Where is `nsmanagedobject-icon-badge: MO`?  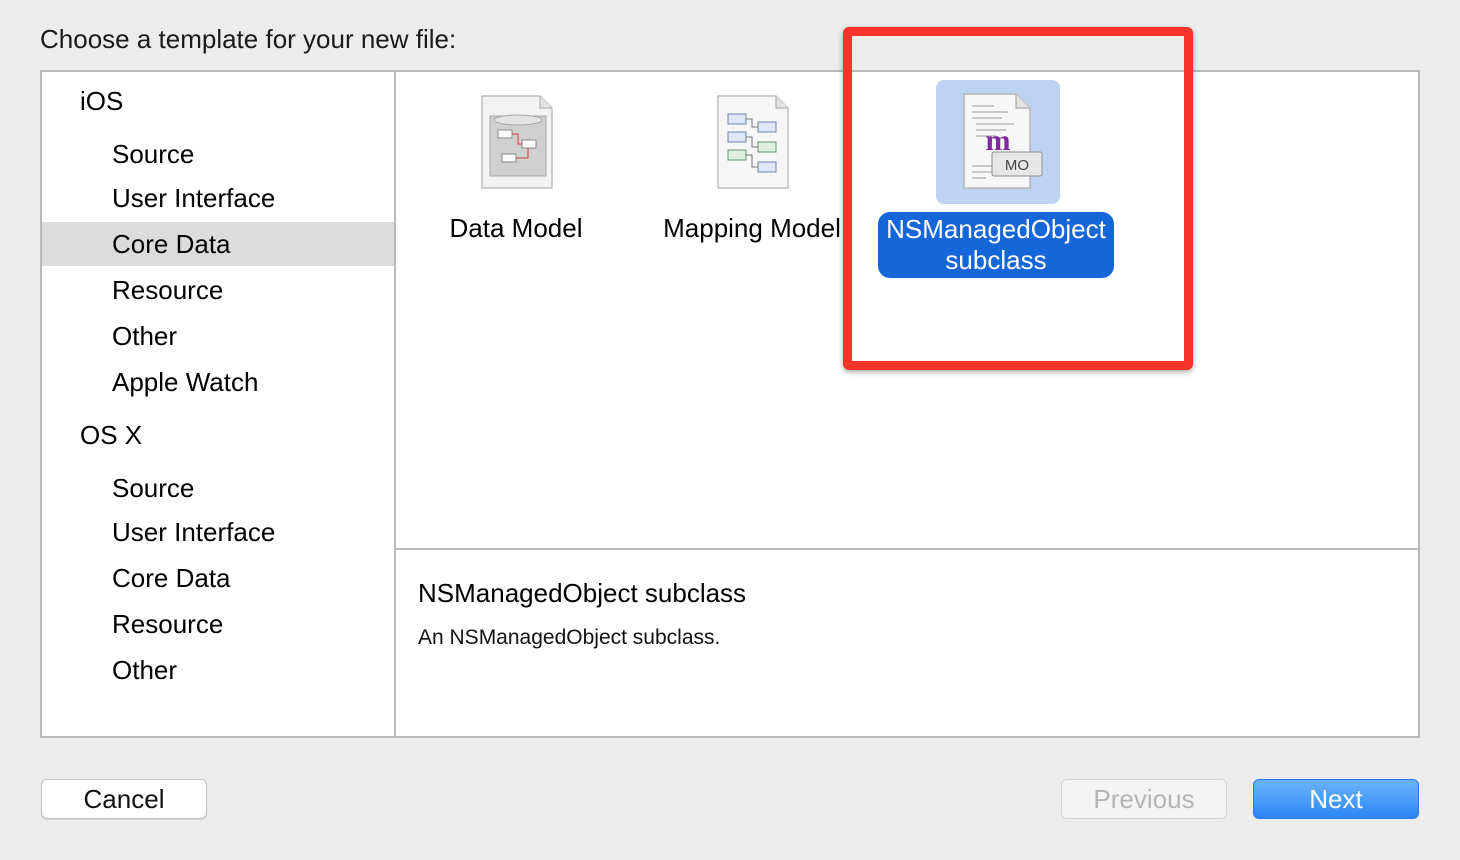 nsmanagedobject-icon-badge: MO is located at coordinates (1017, 165).